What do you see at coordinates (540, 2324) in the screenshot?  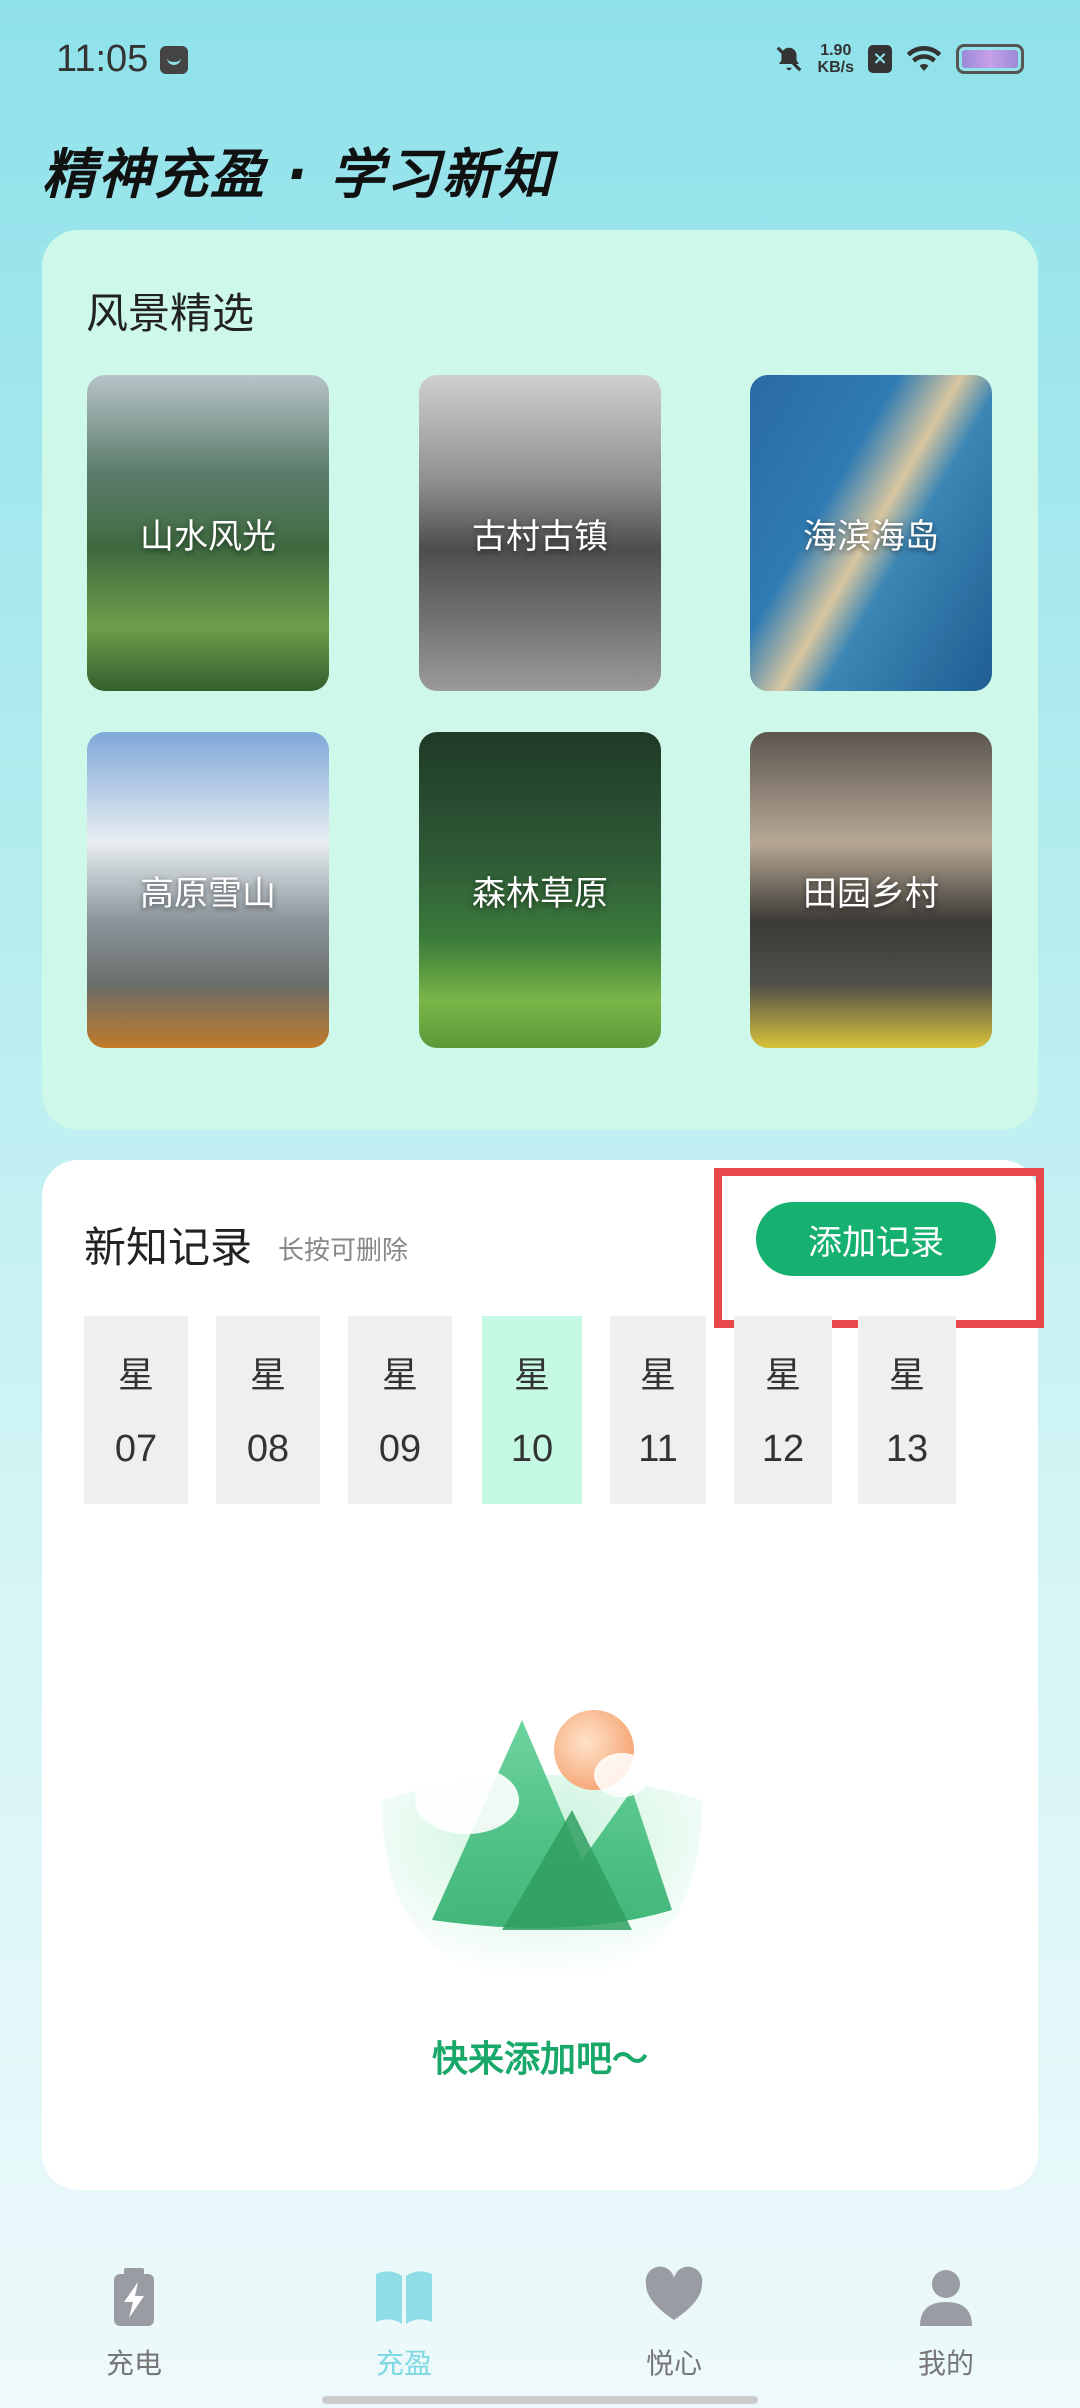 I see `bottom-nav: 充电 充盈 悦心 我的` at bounding box center [540, 2324].